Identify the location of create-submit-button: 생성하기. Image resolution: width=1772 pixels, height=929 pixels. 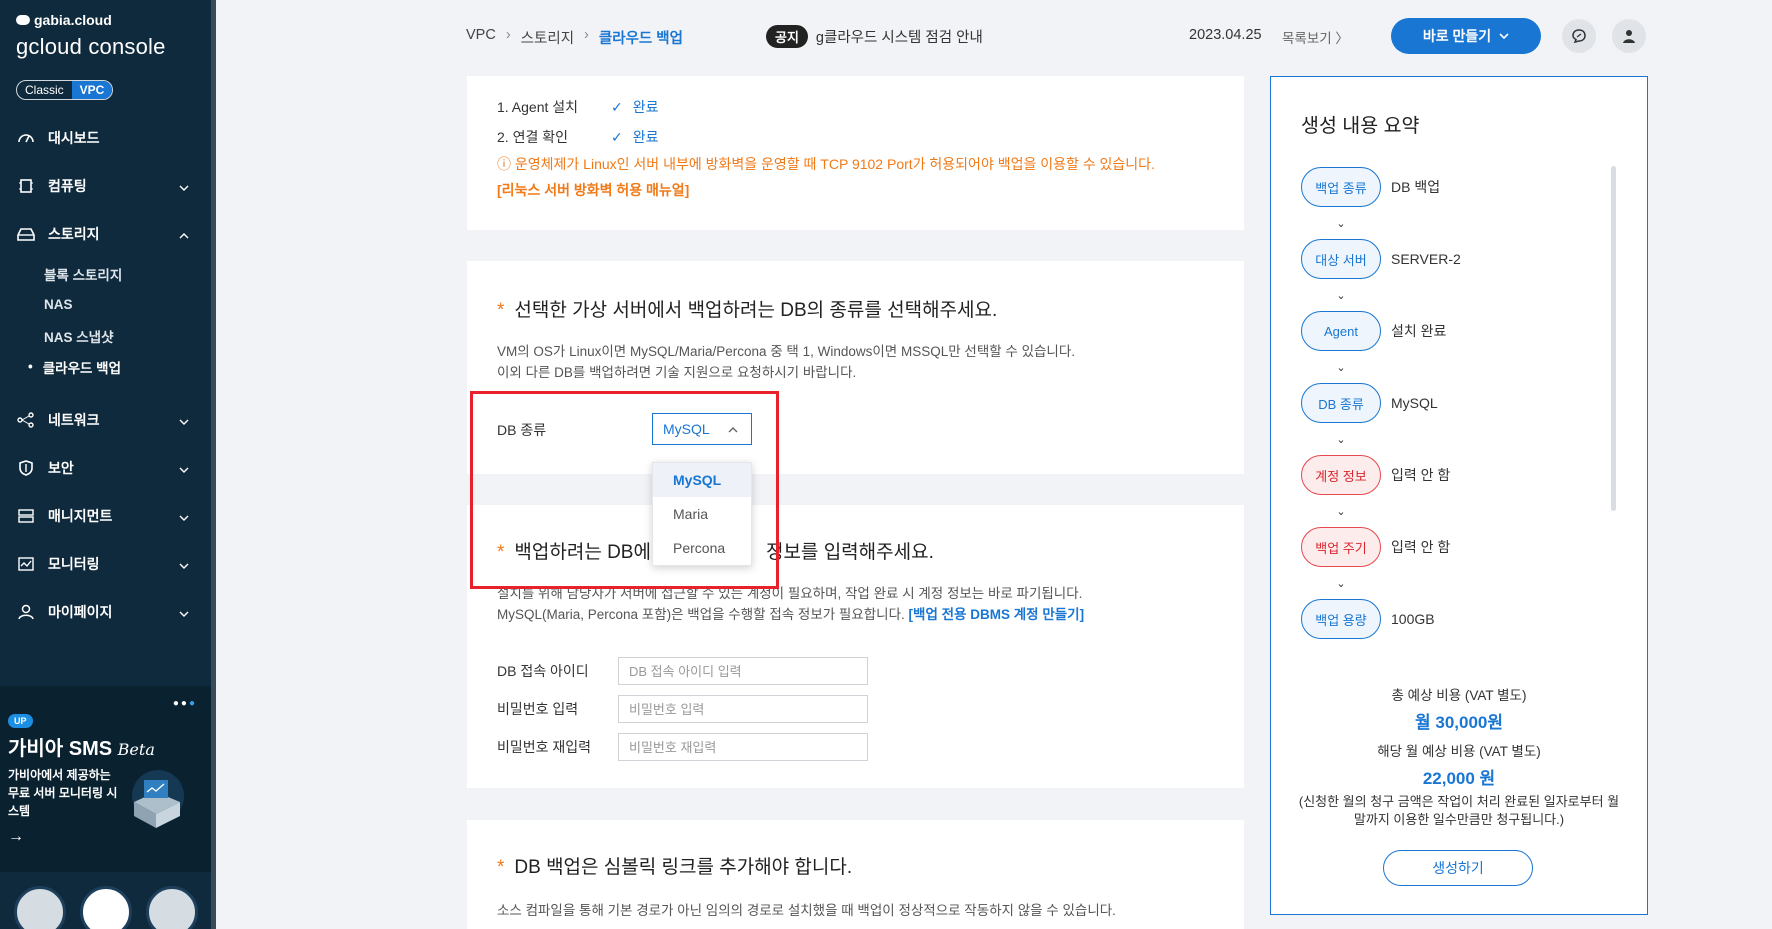
(1458, 868).